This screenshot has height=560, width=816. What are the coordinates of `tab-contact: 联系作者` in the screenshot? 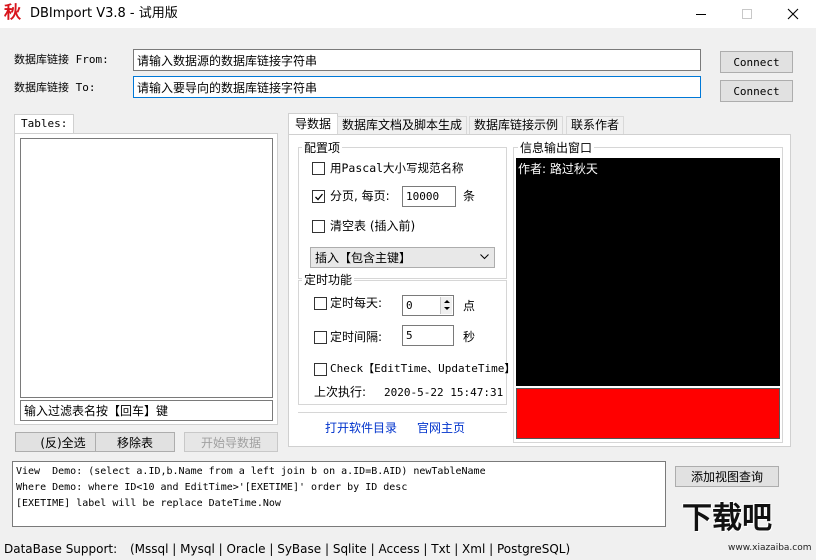 It's located at (595, 125).